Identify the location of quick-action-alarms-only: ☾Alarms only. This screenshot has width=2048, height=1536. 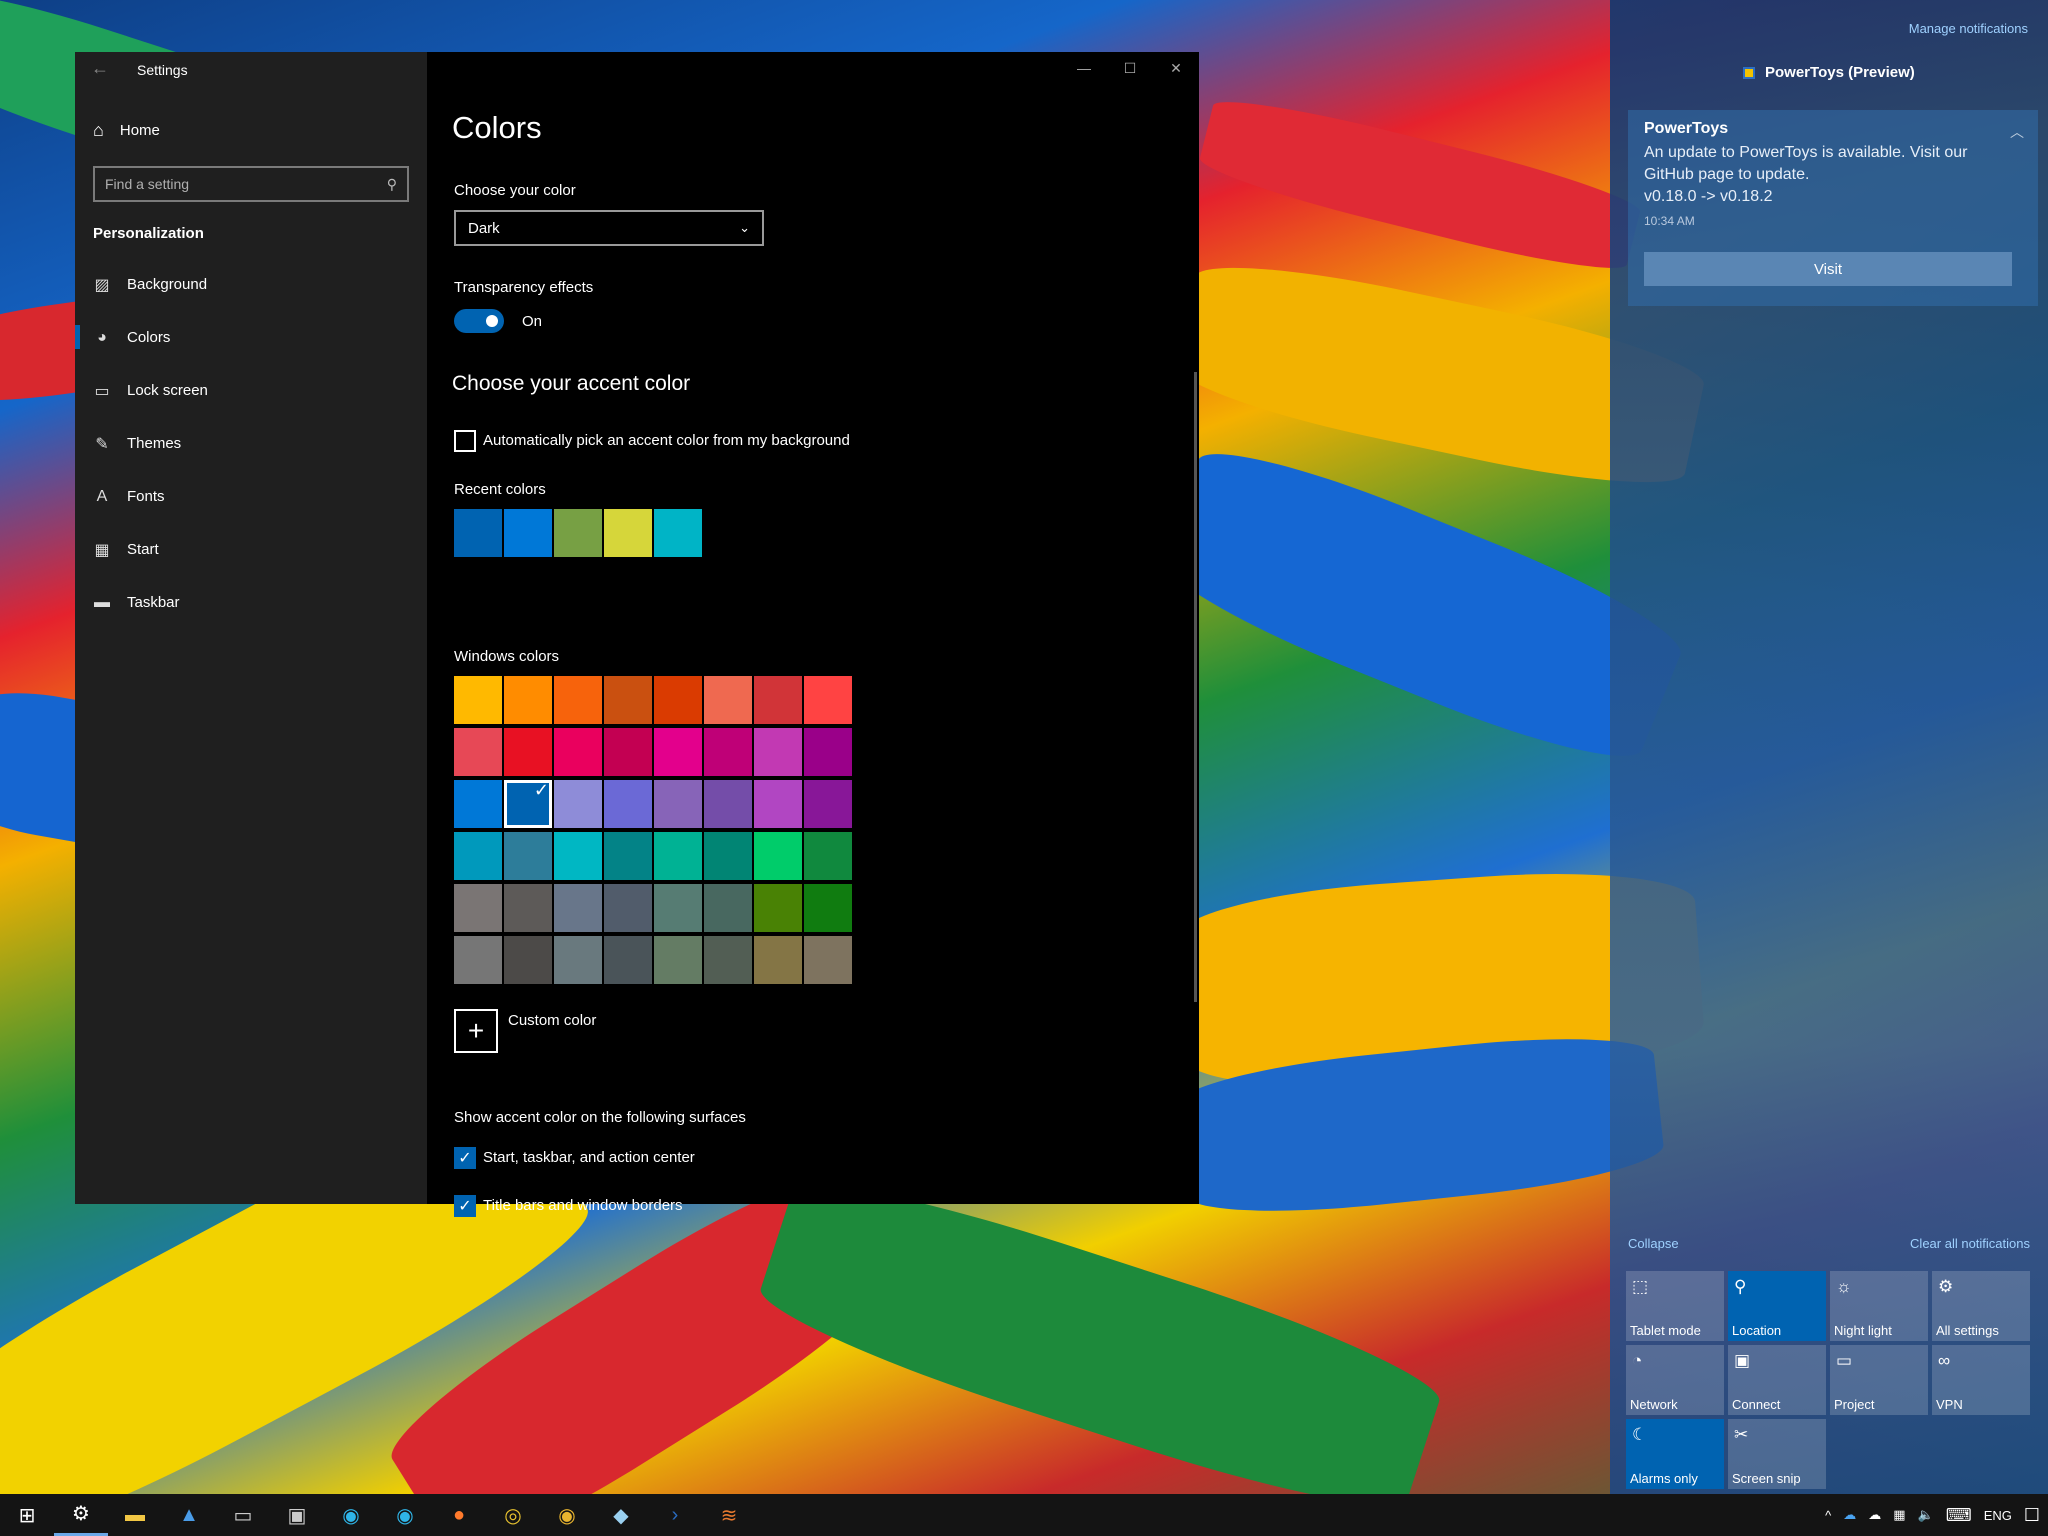
(1675, 1454).